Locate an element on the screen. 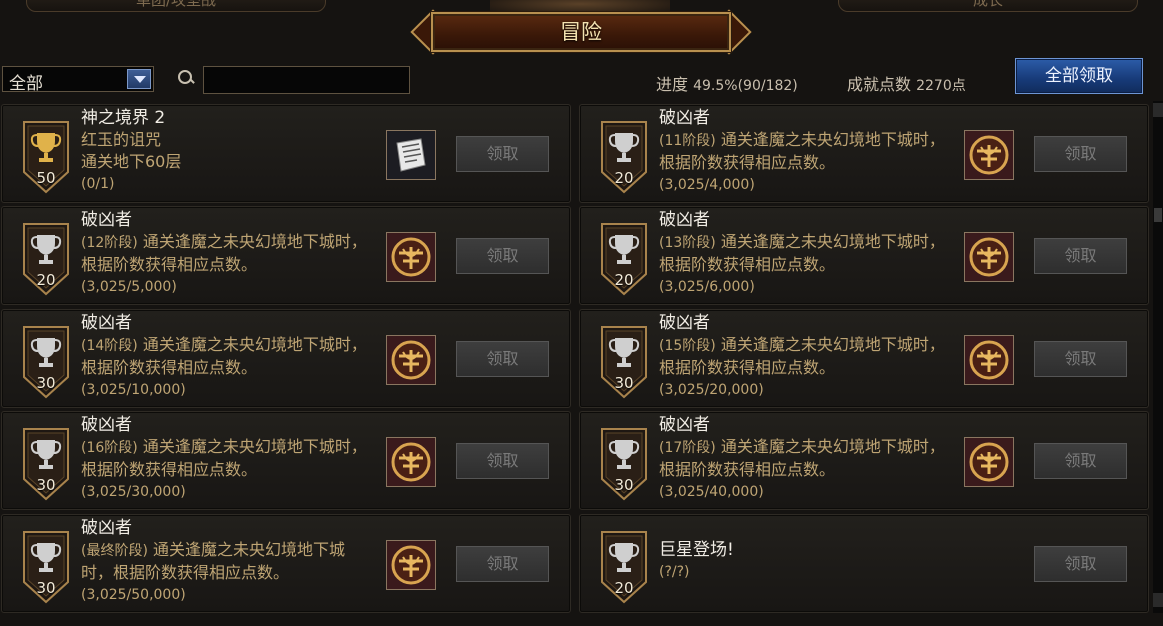 The width and height of the screenshot is (1163, 626). achievement-description: 红玉的诅咒 is located at coordinates (228, 140).